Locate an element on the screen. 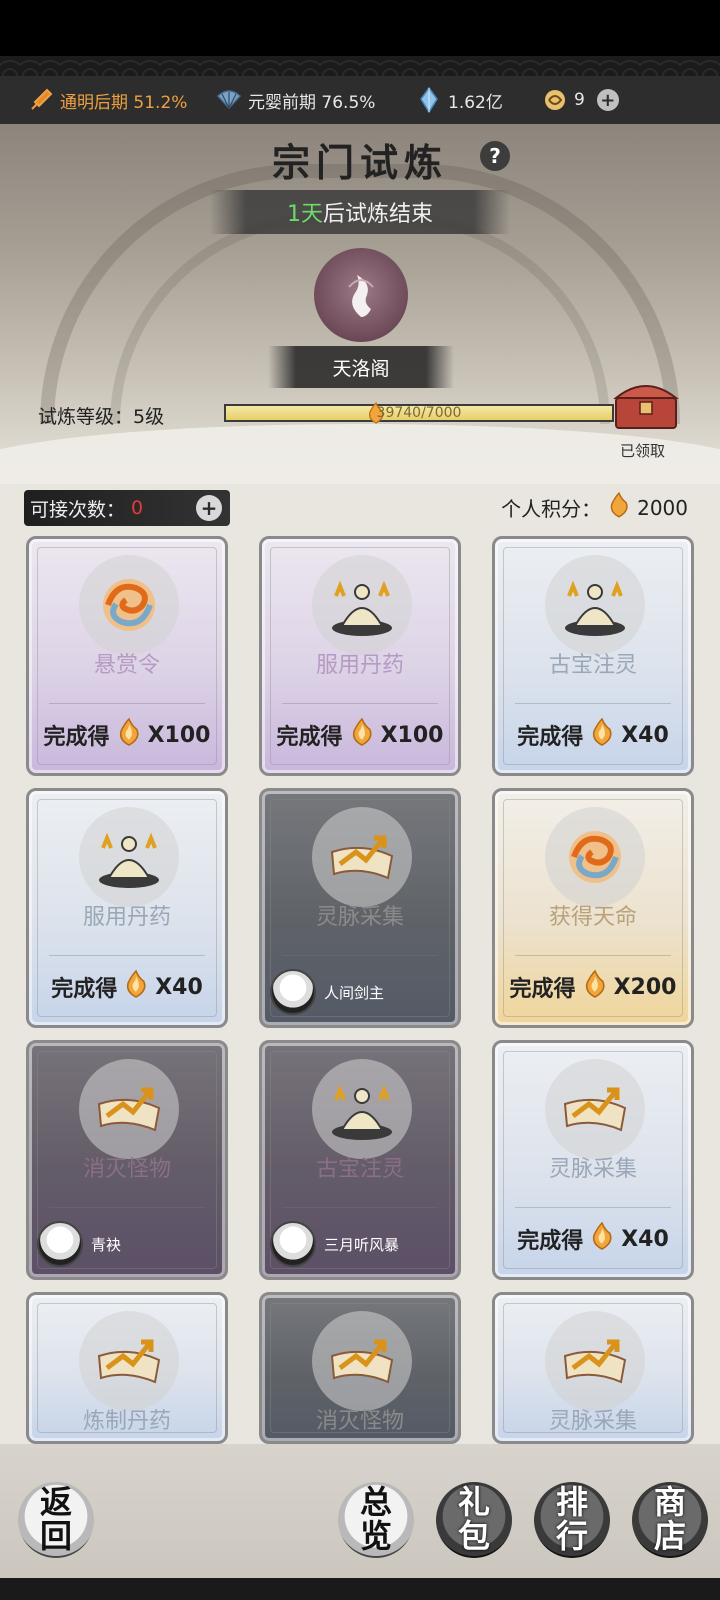 The height and width of the screenshot is (1600, 720). task-reward: 完成得 X200 is located at coordinates (593, 987).